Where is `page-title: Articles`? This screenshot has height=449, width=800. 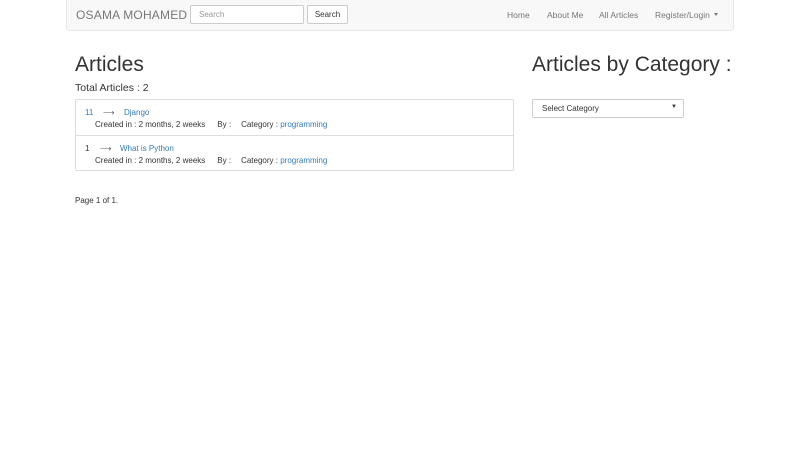 page-title: Articles is located at coordinates (109, 64).